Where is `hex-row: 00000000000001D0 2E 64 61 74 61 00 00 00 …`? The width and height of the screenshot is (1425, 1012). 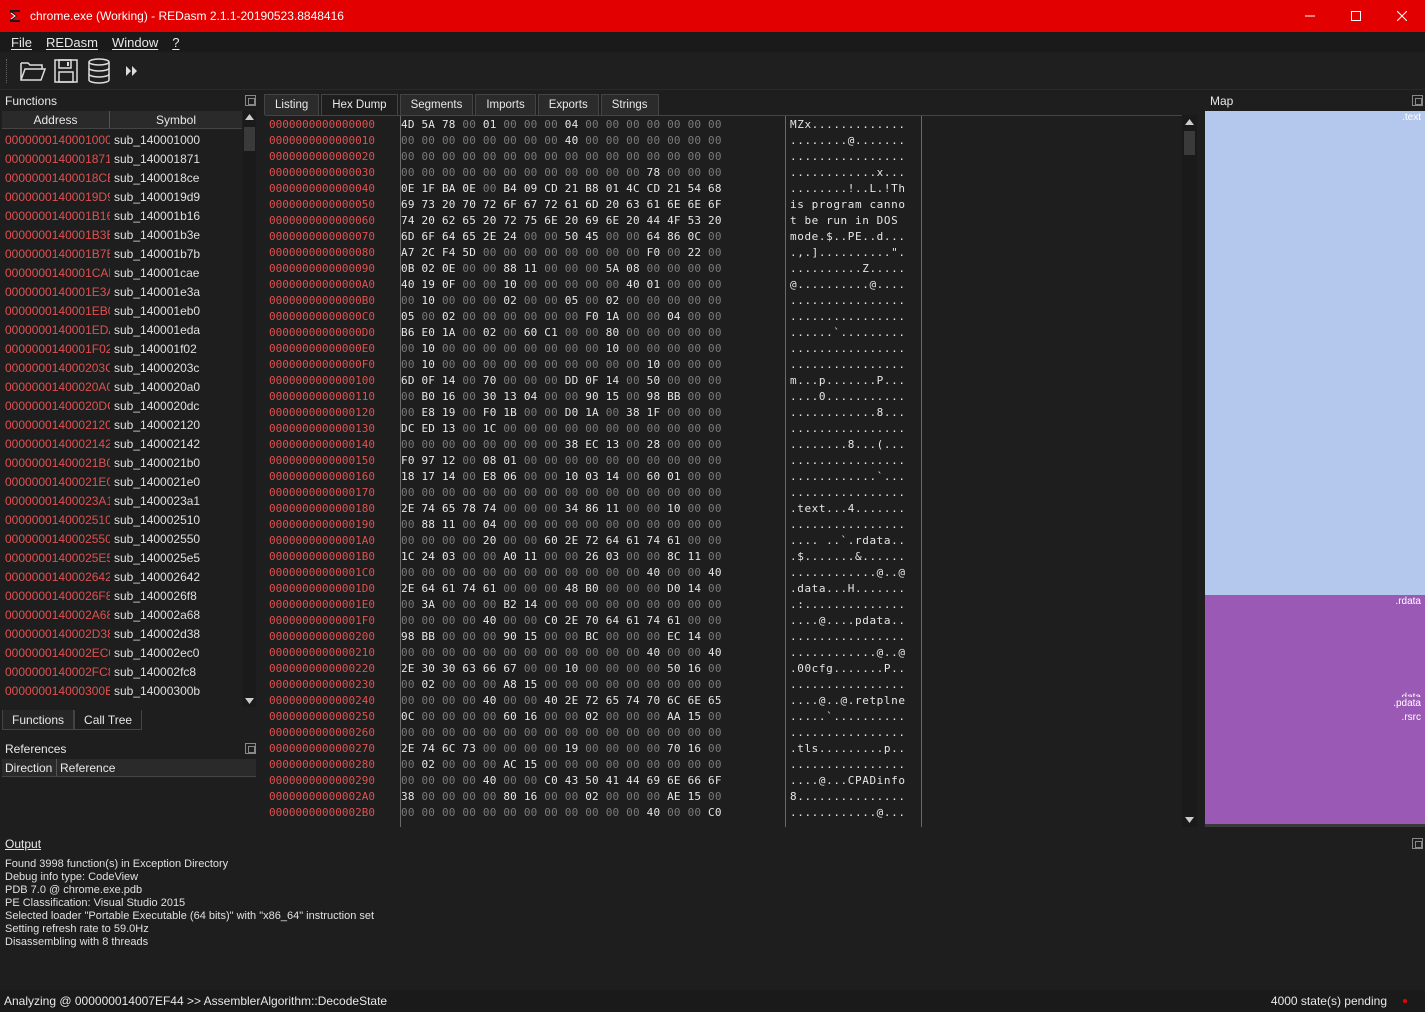 hex-row: 00000000000001D0 2E 64 61 74 61 00 00 00 … is located at coordinates (731, 588).